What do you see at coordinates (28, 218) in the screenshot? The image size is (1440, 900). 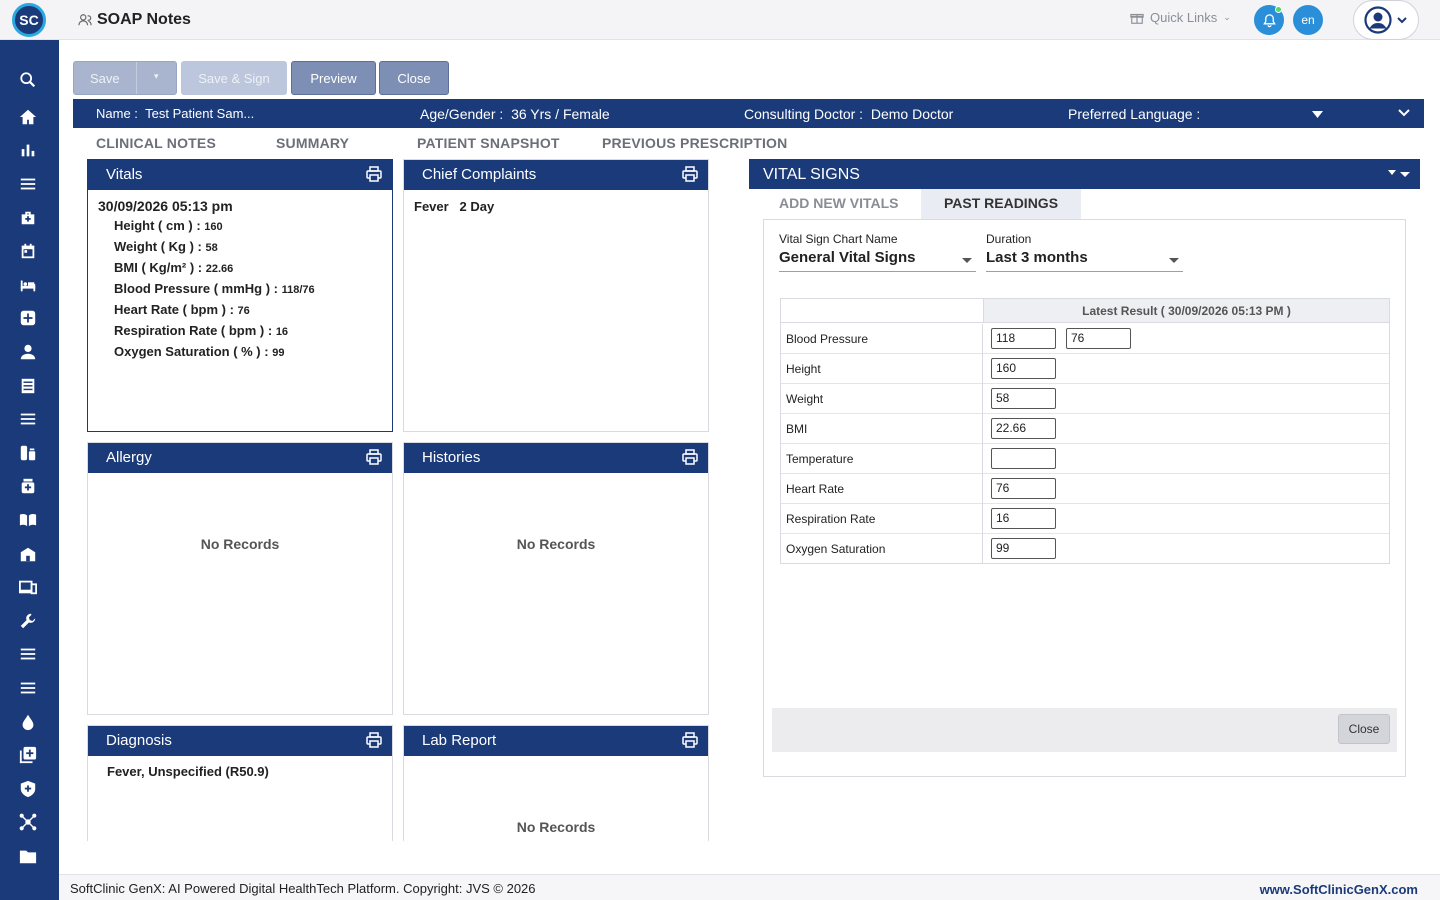 I see `medical-bag-icon` at bounding box center [28, 218].